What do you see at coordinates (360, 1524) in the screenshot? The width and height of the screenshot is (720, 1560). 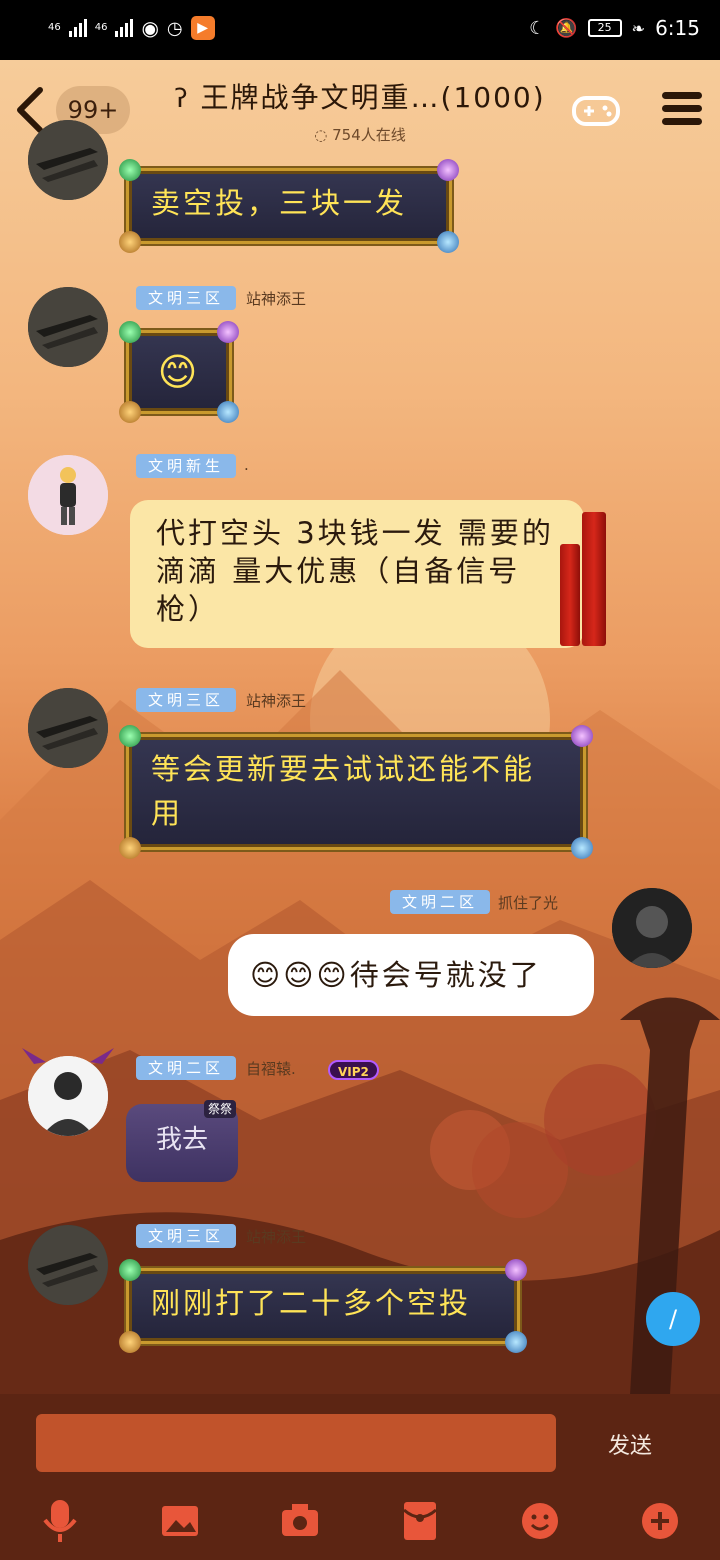 I see `input-toolbar` at bounding box center [360, 1524].